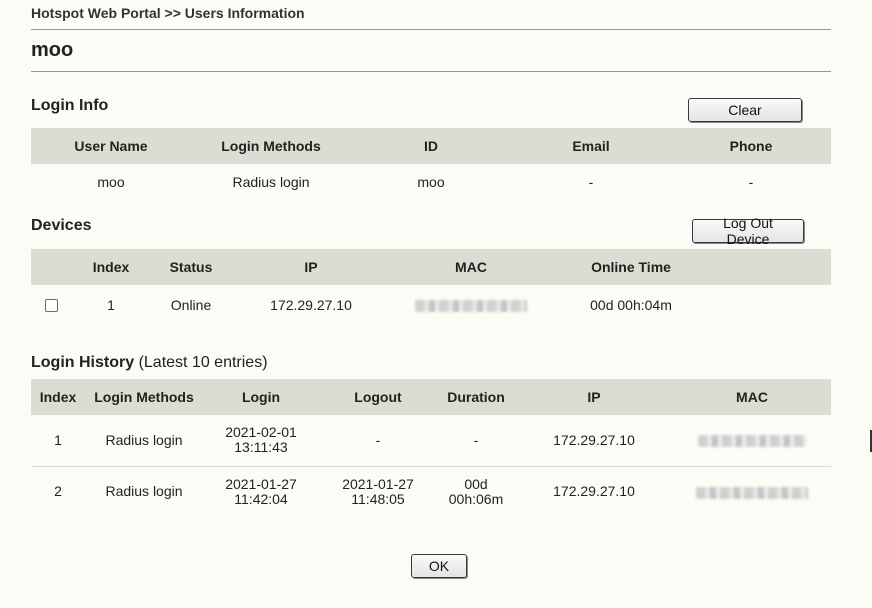 This screenshot has height=608, width=872. I want to click on online-time-cell: 00d 00h:04m, so click(631, 304).